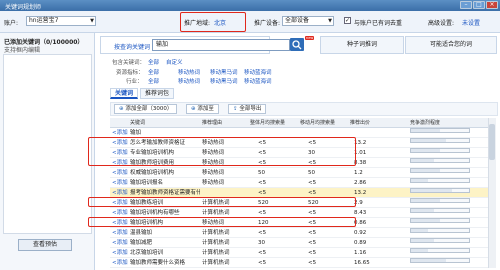 The width and height of the screenshot is (500, 270). What do you see at coordinates (153, 62) in the screenshot?
I see `include-all: 全部` at bounding box center [153, 62].